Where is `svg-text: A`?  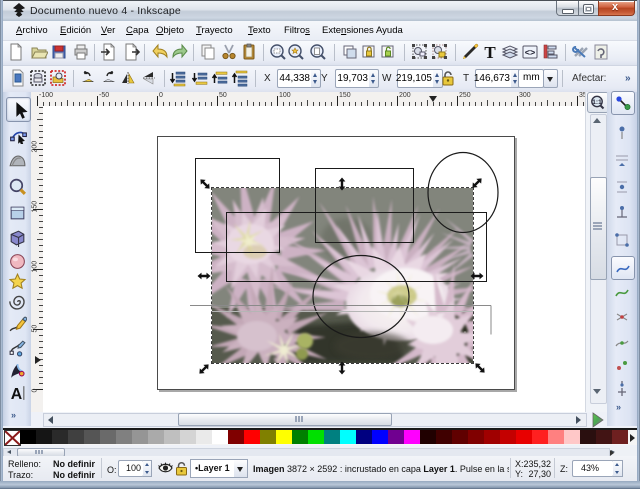
svg-text: A is located at coordinates (17, 394).